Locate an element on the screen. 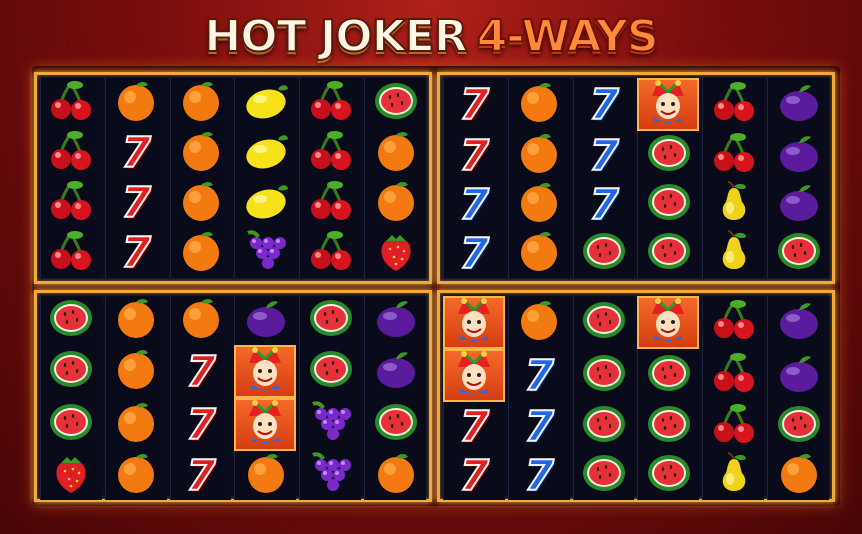  grapes-icon is located at coordinates (266, 253).